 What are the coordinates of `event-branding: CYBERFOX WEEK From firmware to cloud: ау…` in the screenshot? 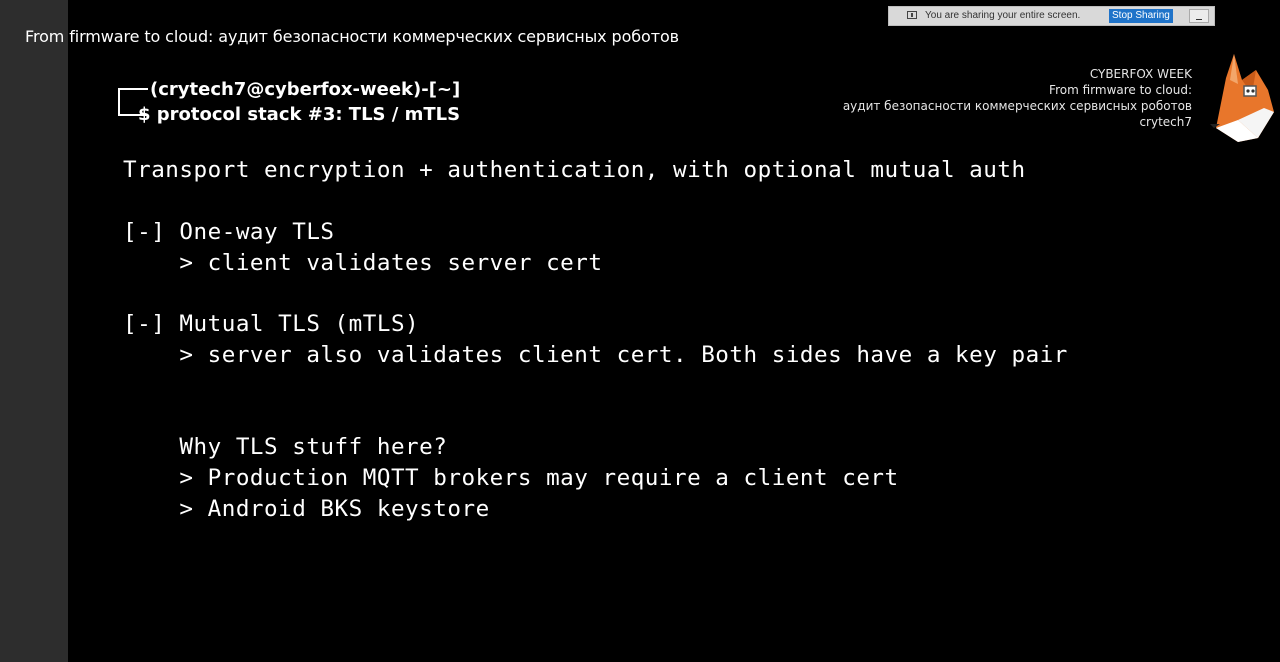 It's located at (1017, 98).